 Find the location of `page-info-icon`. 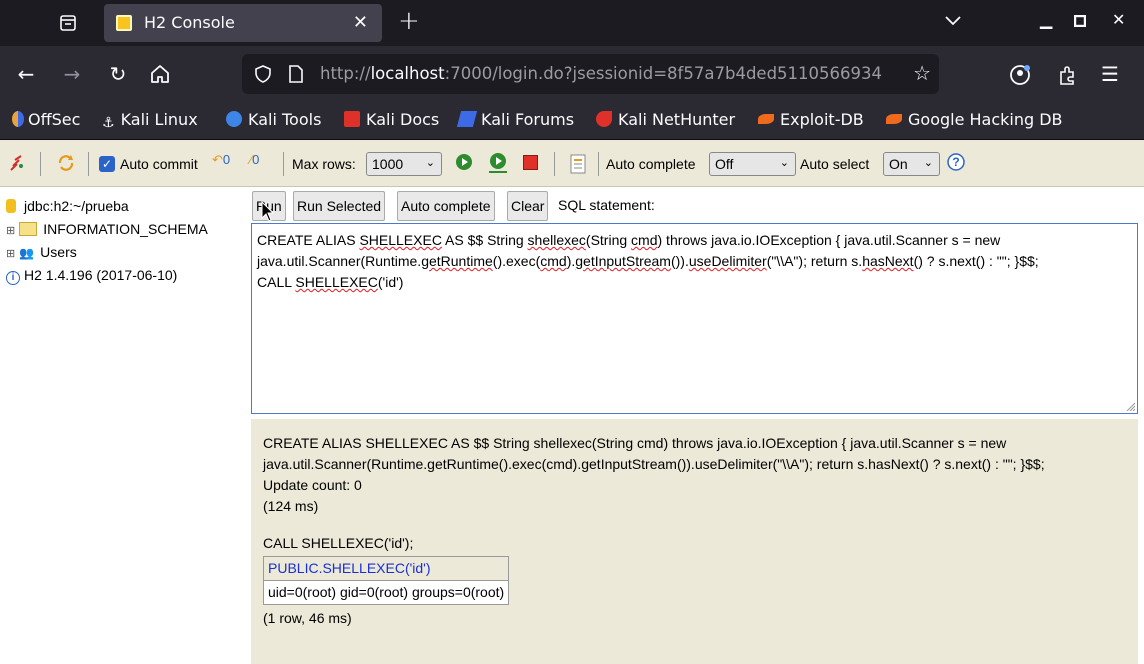

page-info-icon is located at coordinates (296, 74).